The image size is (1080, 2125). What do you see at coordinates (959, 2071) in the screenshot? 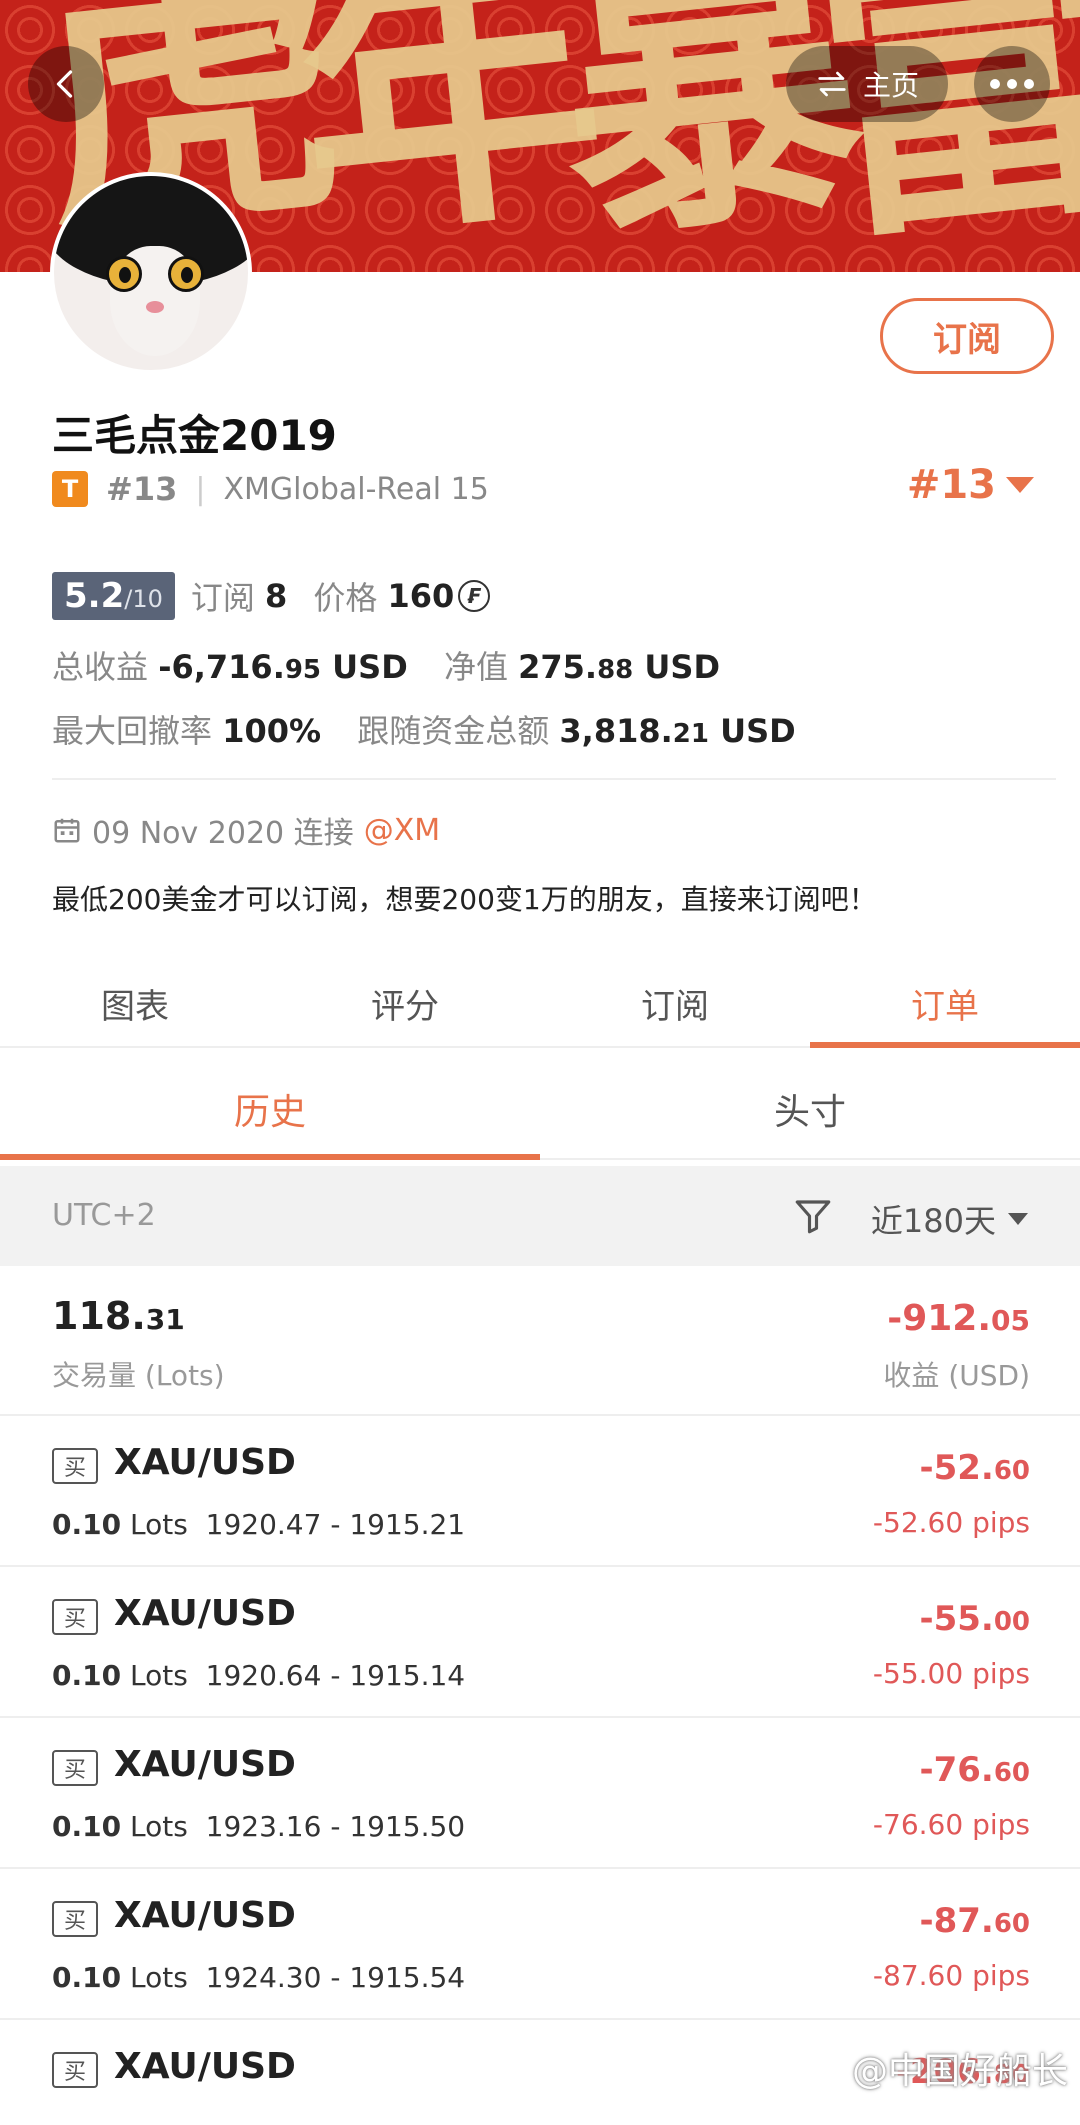
I see `watermark-text: @中国好船长` at bounding box center [959, 2071].